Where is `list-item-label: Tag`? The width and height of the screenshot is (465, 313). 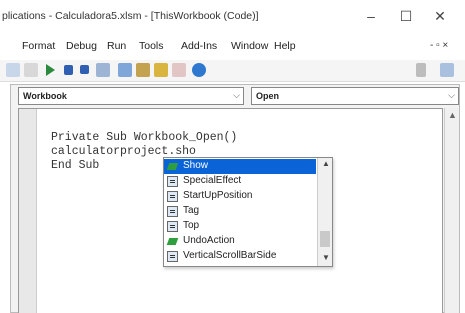
list-item-label: Tag is located at coordinates (191, 210).